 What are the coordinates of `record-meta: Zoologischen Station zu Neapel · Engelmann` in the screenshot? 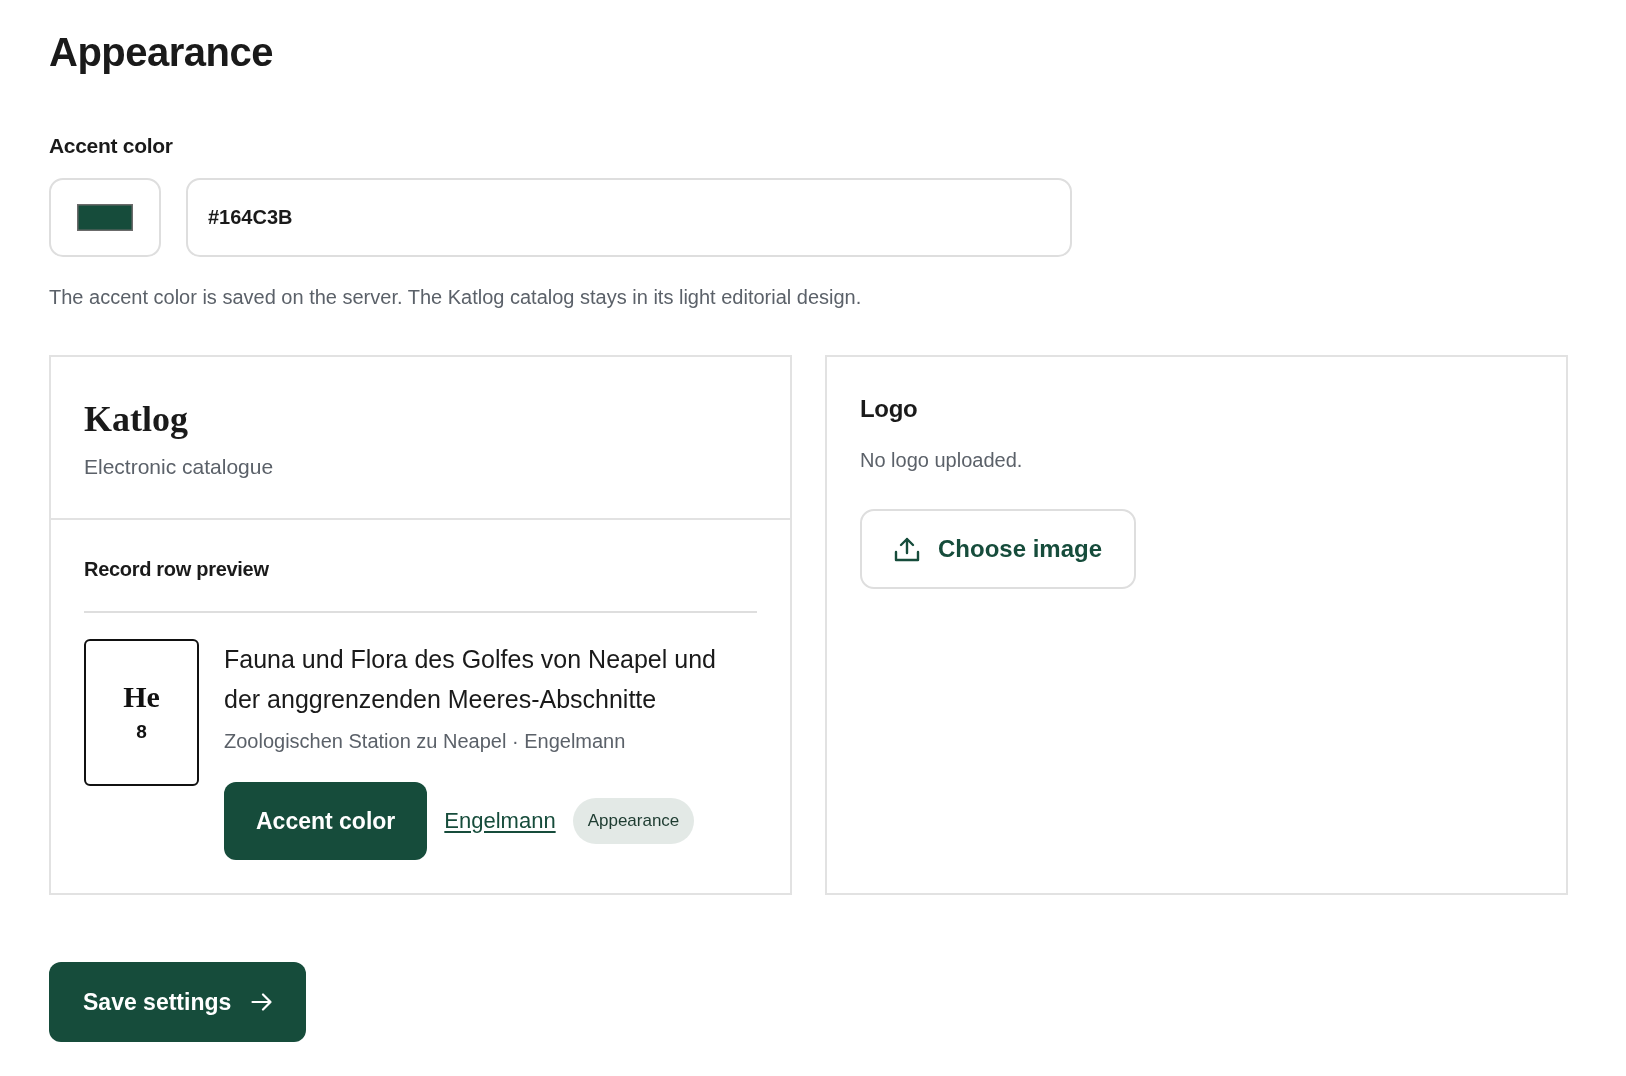 It's located at (425, 741).